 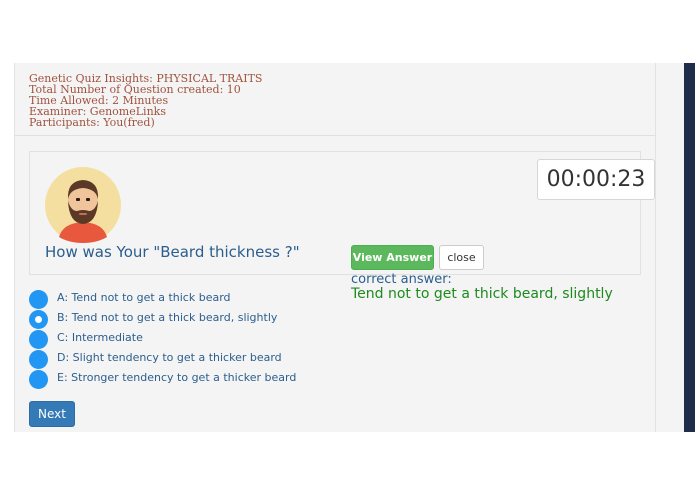 I want to click on view-answer-button: View Answer, so click(x=392, y=257).